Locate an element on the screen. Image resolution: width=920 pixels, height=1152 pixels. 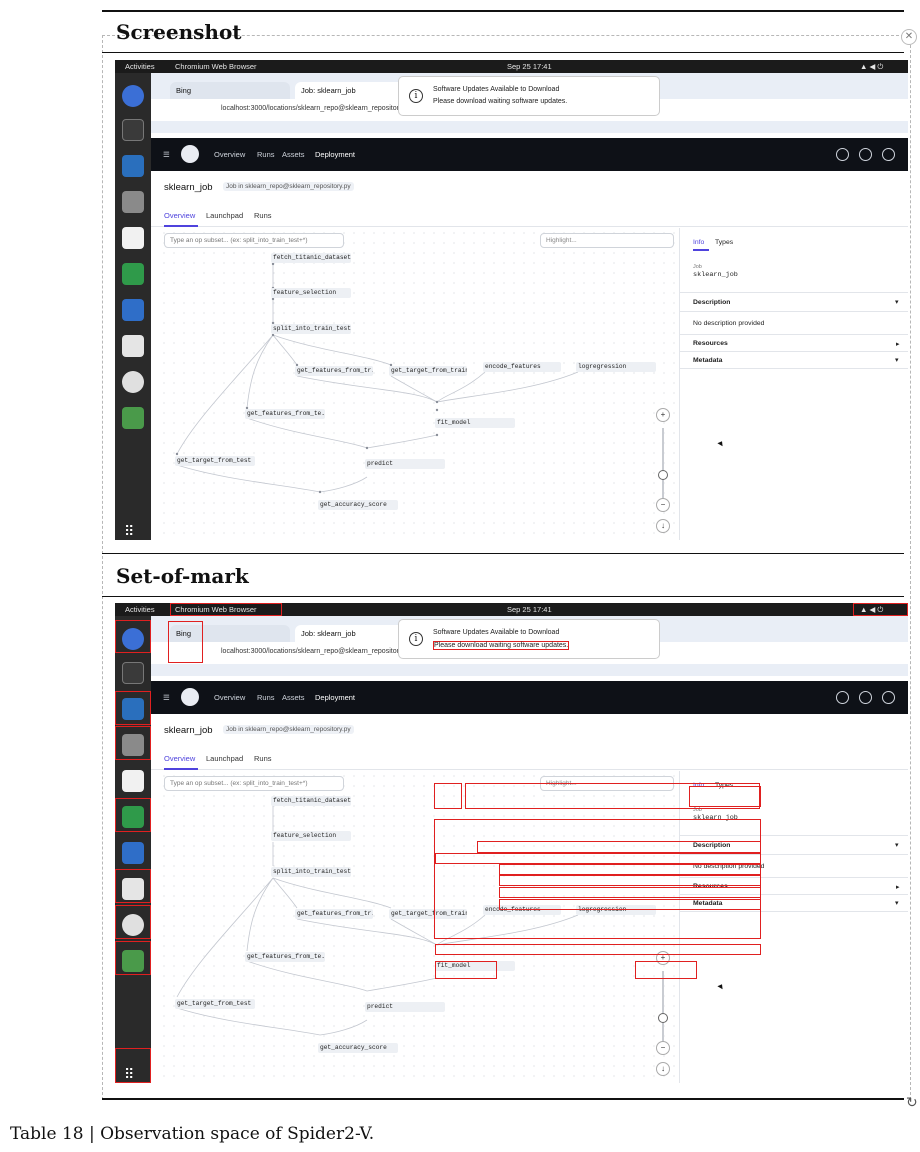
som-box-f is located at coordinates (630, 869).